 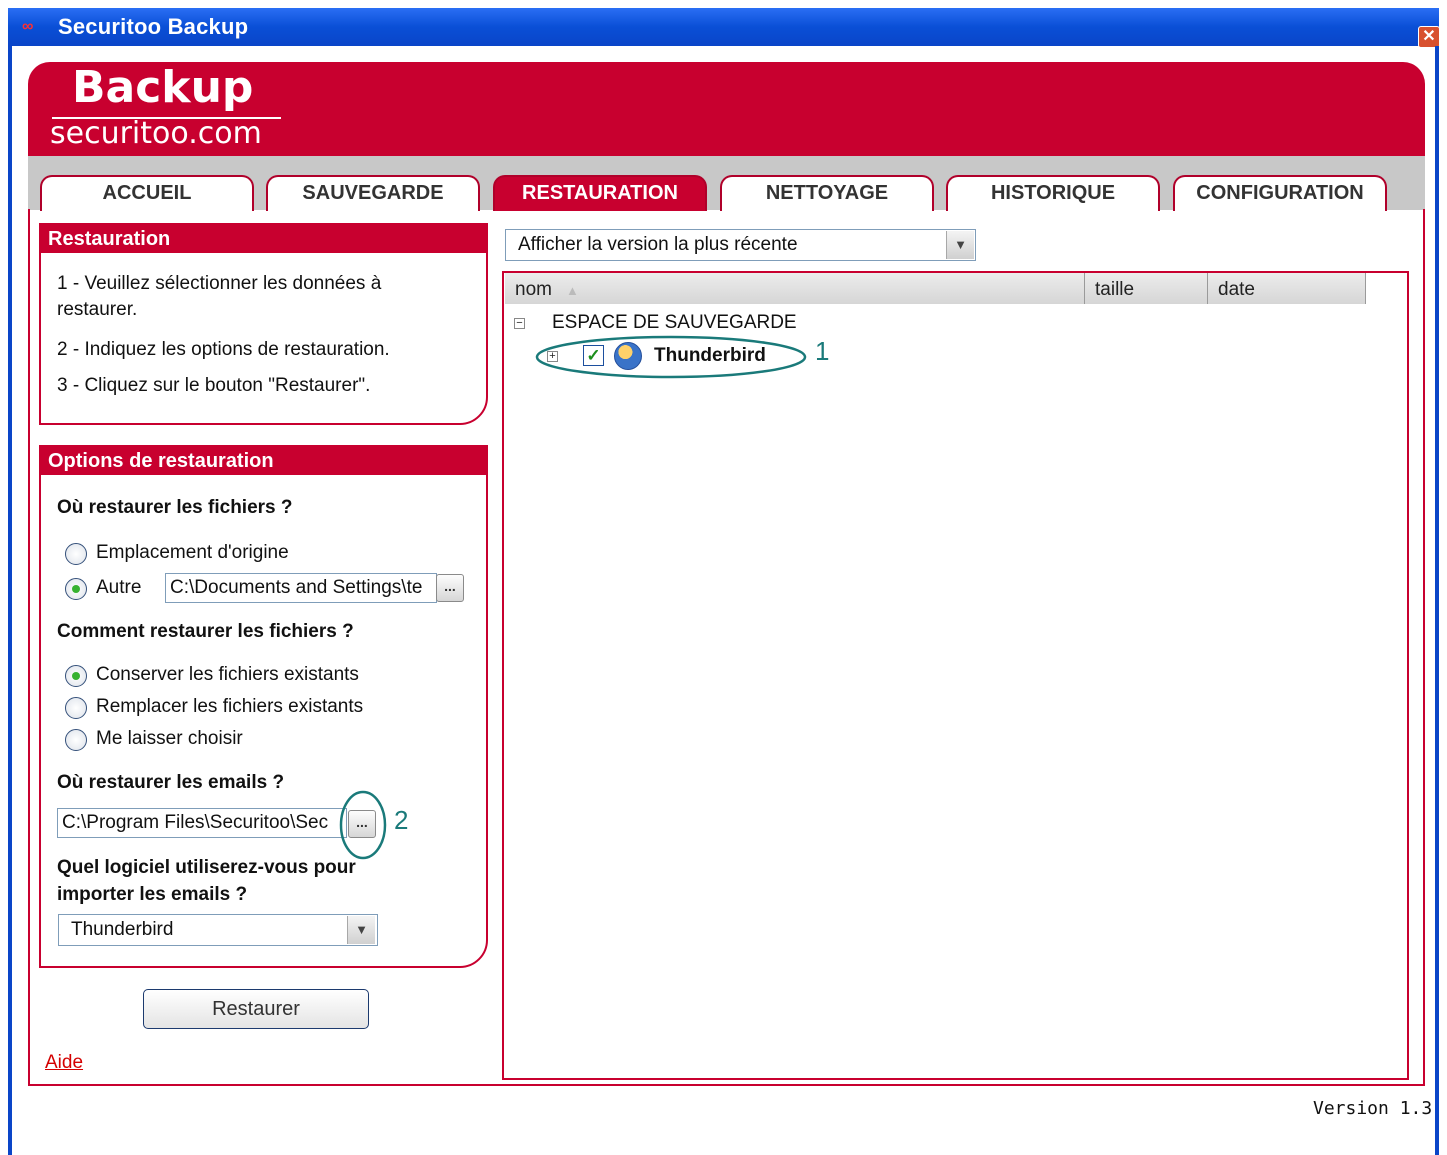 I want to click on annotation-label-1: 1, so click(x=822, y=351).